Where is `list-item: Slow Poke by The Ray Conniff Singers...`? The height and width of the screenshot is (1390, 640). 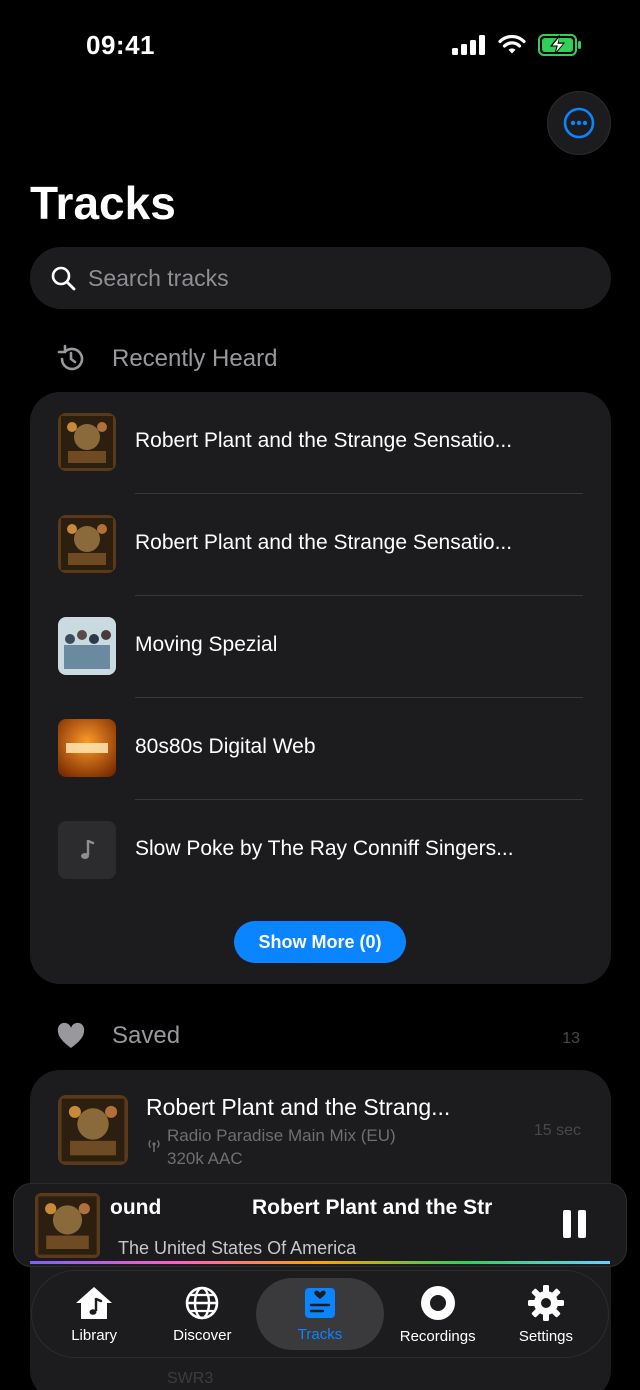 list-item: Slow Poke by The Ray Conniff Singers... is located at coordinates (320, 851).